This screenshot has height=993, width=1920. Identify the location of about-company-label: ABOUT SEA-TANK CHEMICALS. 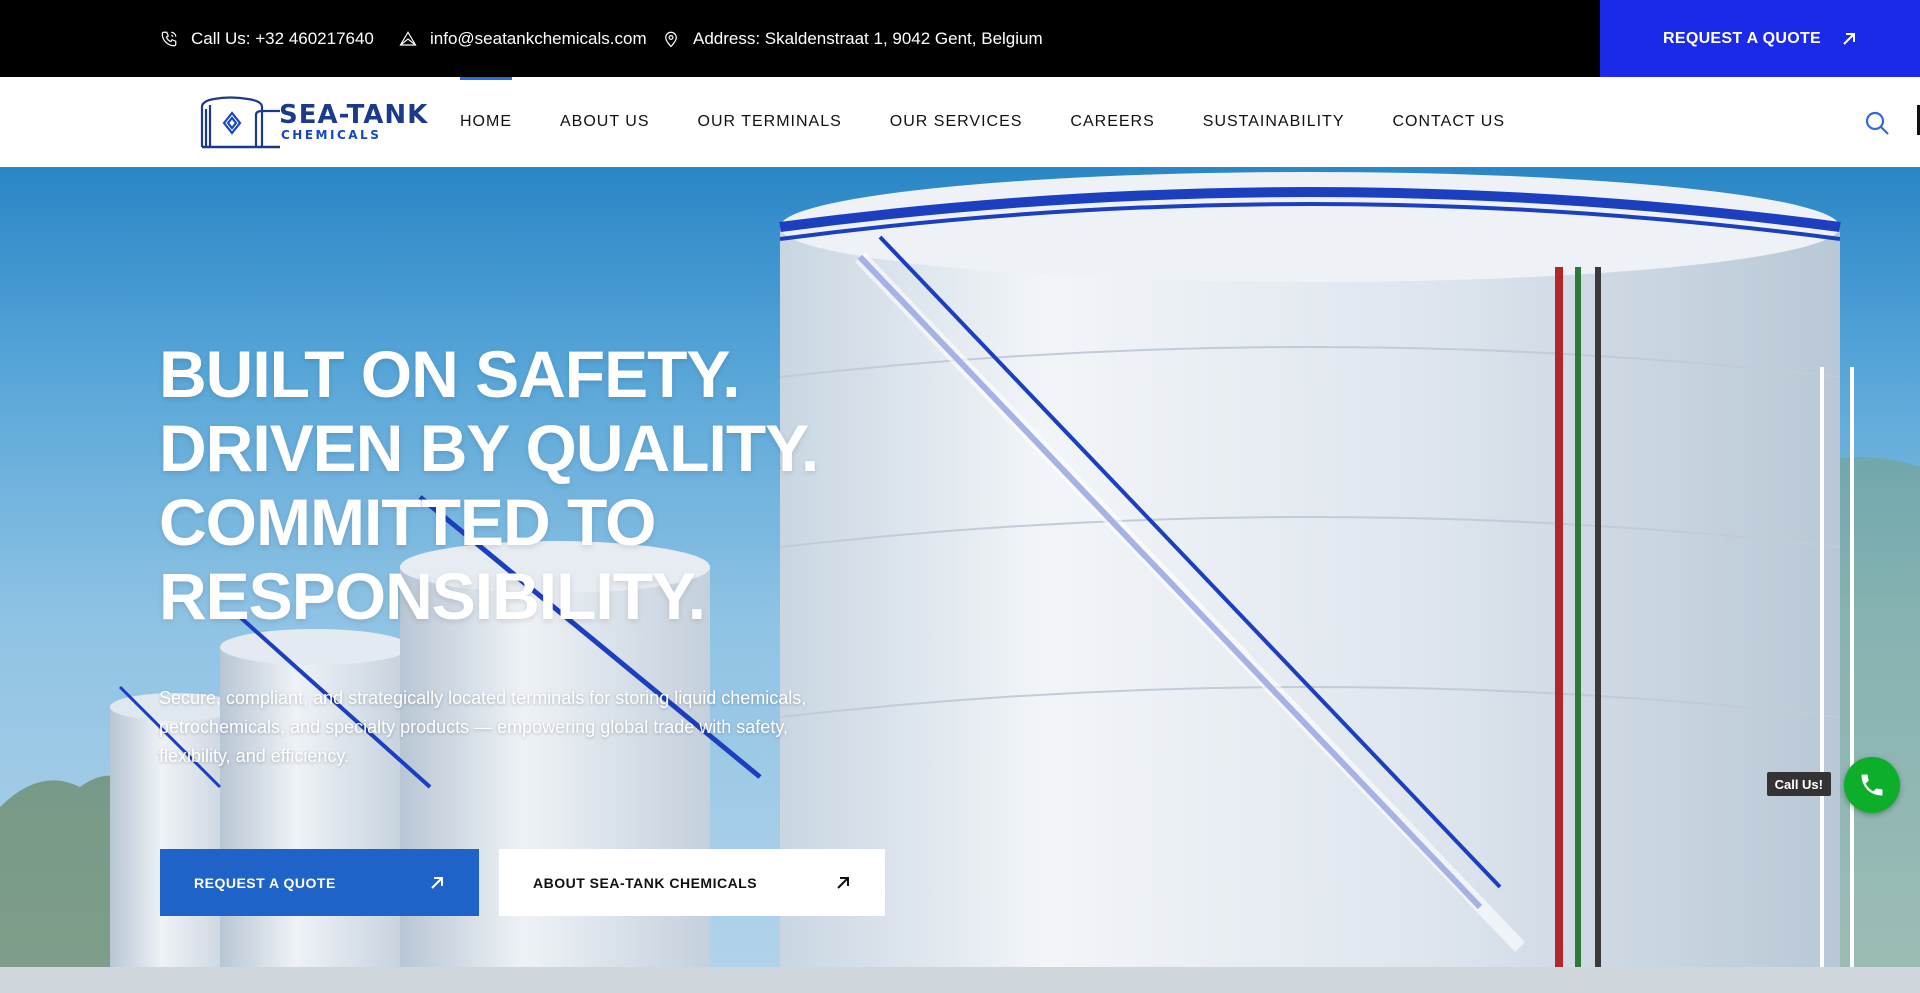
(645, 882).